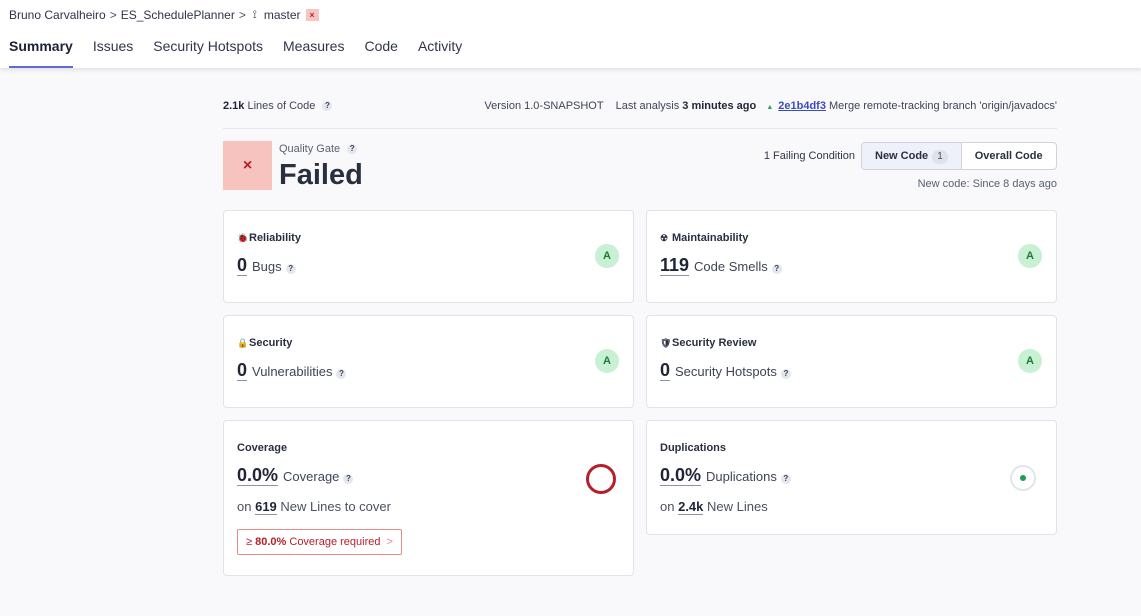  Describe the element at coordinates (282, 15) in the screenshot. I see `branch-name: master` at that location.